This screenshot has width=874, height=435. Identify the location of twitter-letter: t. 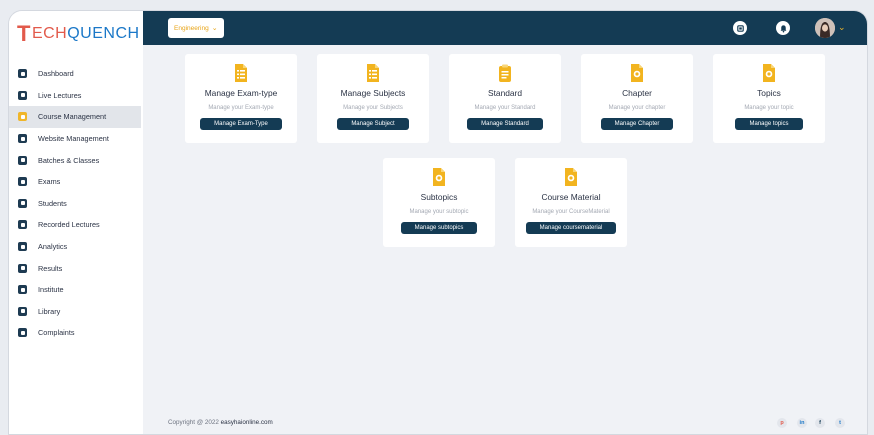
(840, 423).